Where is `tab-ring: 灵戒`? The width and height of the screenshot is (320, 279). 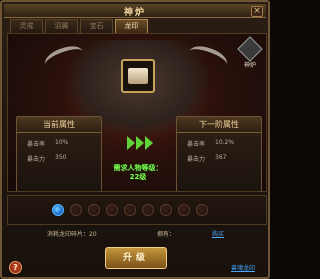
tab-ring: 灵戒 is located at coordinates (26, 26).